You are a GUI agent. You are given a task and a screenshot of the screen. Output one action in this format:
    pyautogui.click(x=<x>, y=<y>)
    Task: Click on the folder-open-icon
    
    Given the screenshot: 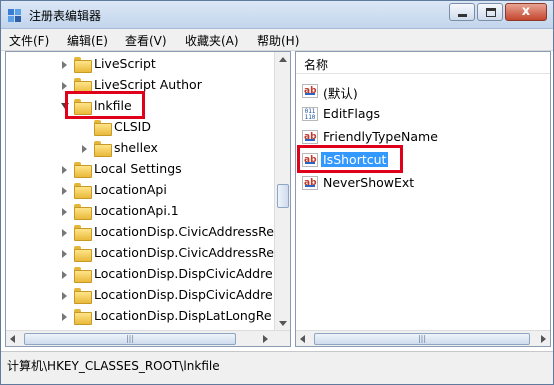 What is the action you would take?
    pyautogui.click(x=83, y=107)
    